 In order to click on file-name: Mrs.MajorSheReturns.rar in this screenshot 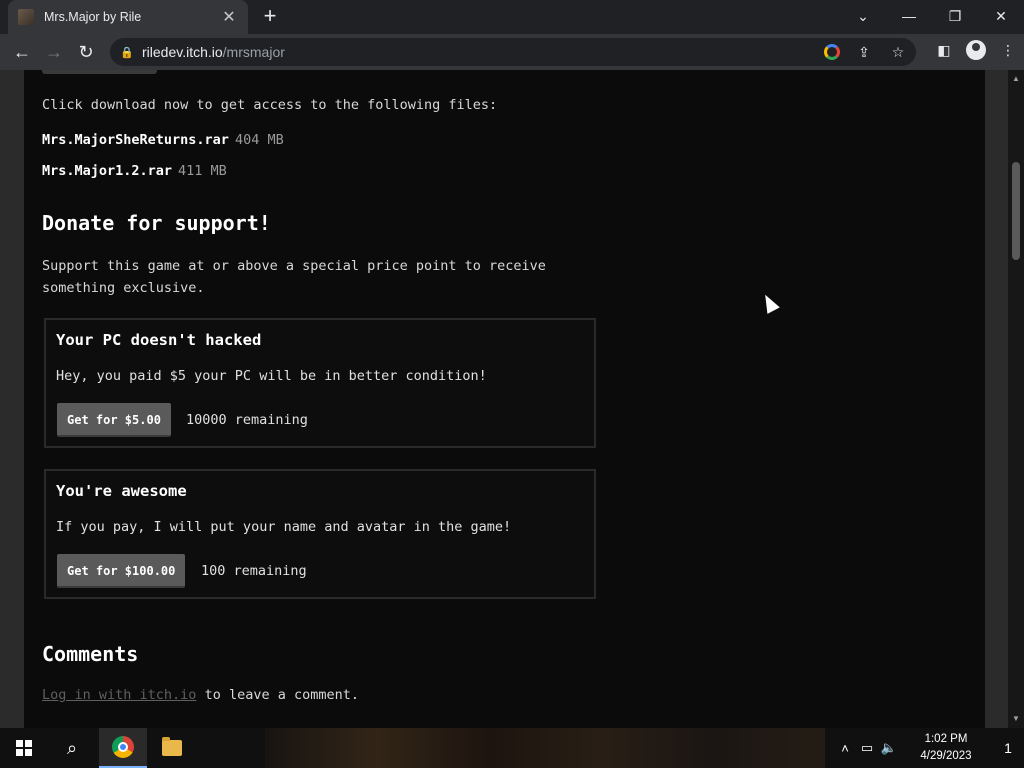, I will do `click(135, 140)`.